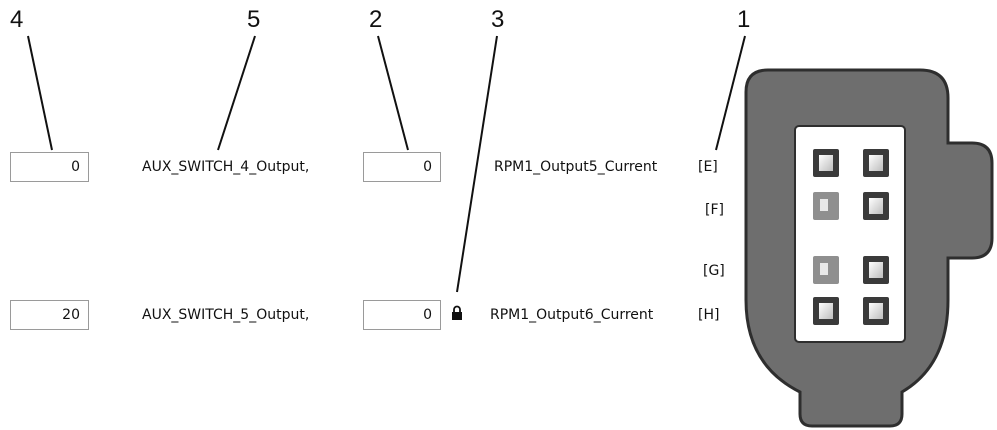  I want to click on pin-cavity-h-right, so click(876, 311).